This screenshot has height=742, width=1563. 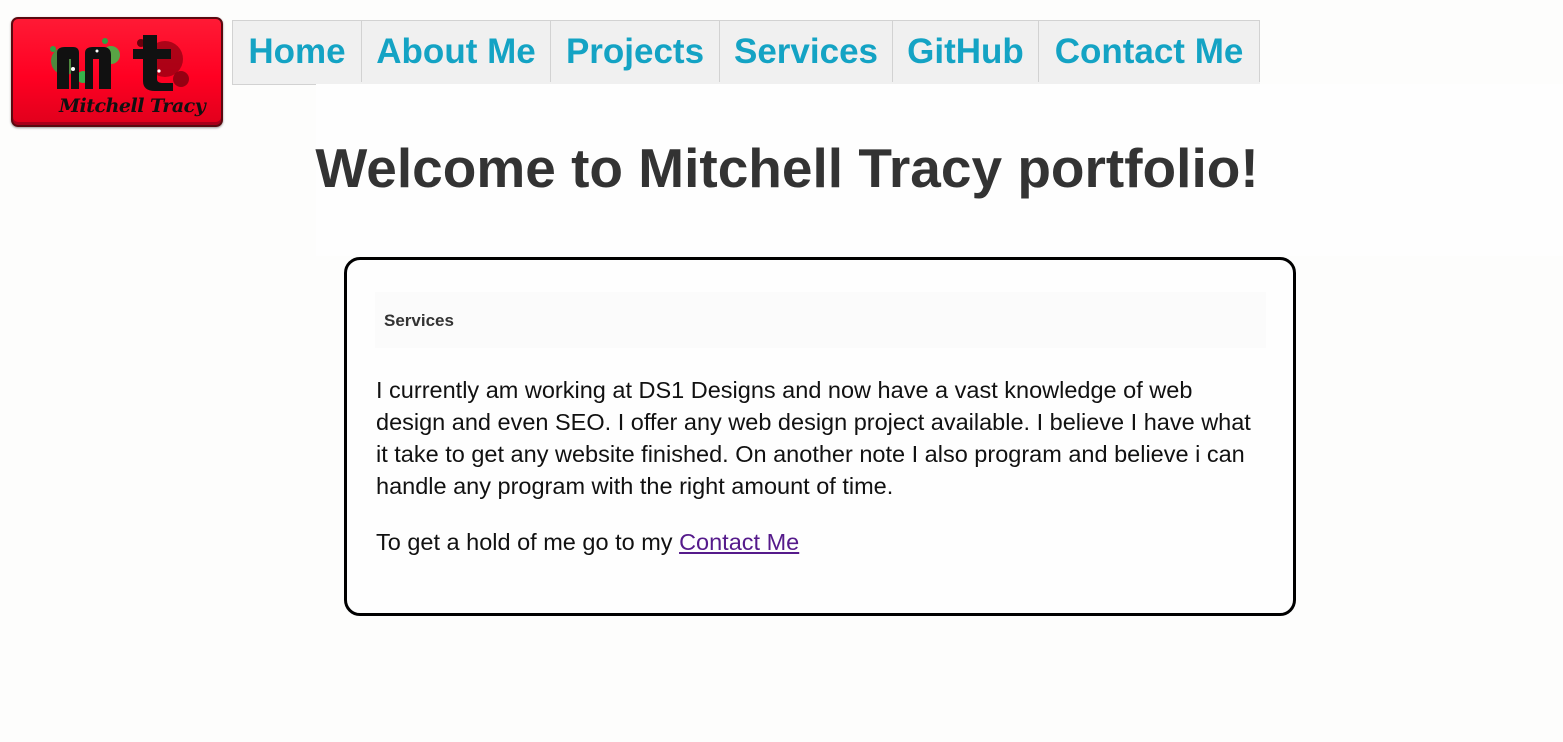 I want to click on services-header: Services, so click(x=820, y=320).